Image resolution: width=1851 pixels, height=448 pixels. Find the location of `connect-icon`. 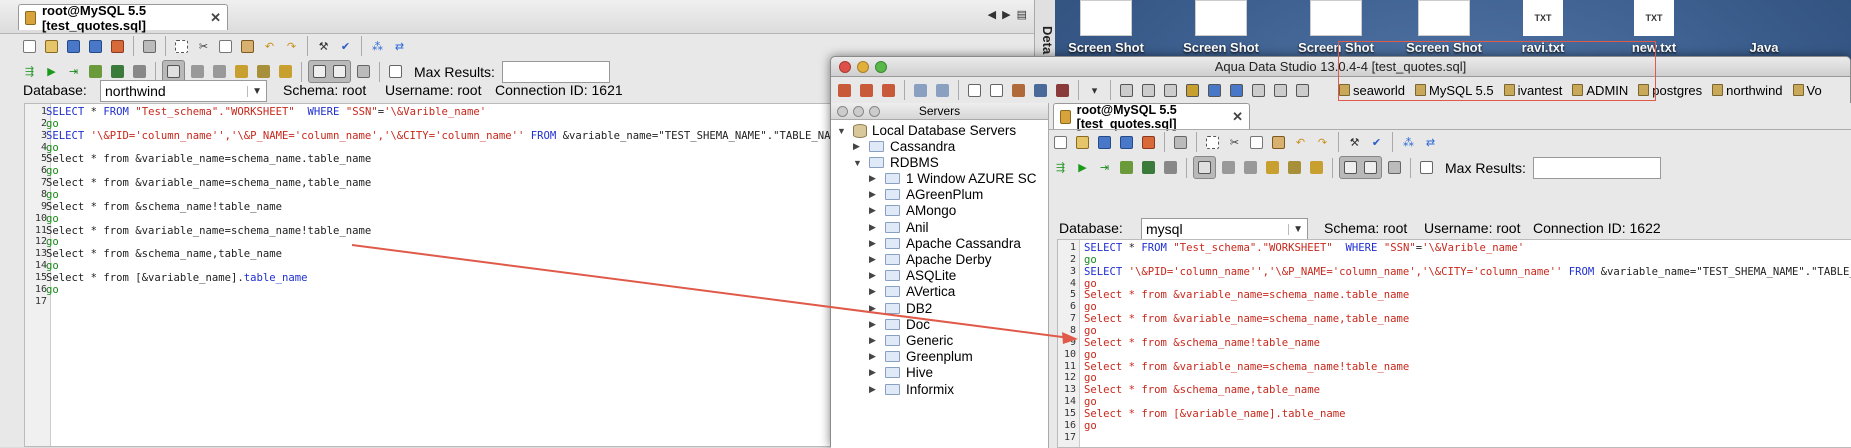

connect-icon is located at coordinates (920, 90).